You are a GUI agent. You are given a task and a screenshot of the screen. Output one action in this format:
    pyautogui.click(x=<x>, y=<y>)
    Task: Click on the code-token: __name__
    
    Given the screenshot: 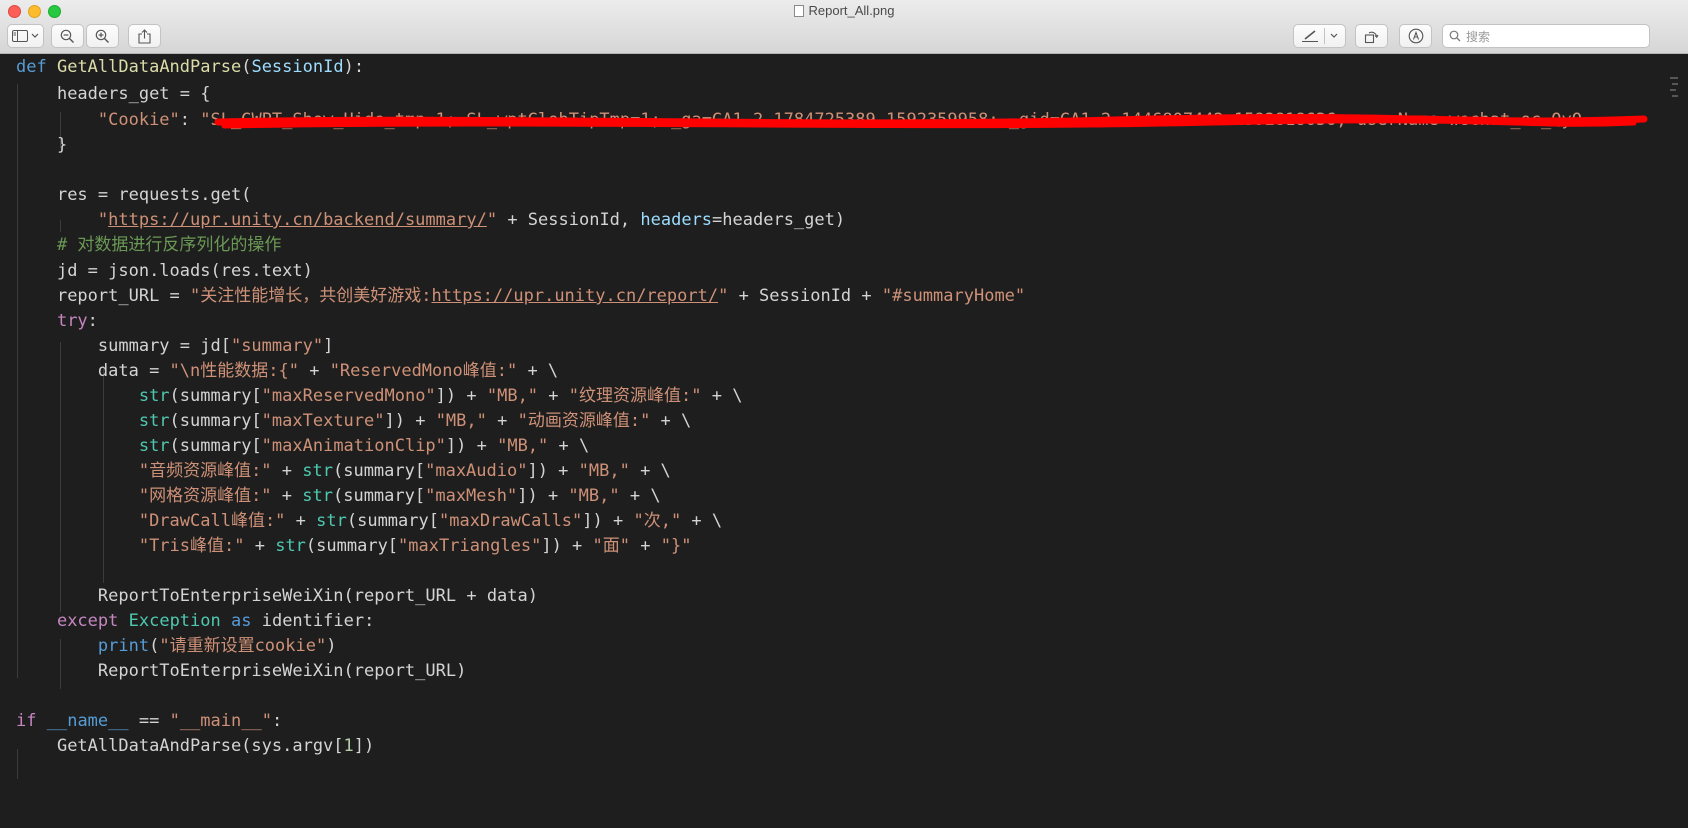 What is the action you would take?
    pyautogui.click(x=87, y=721)
    